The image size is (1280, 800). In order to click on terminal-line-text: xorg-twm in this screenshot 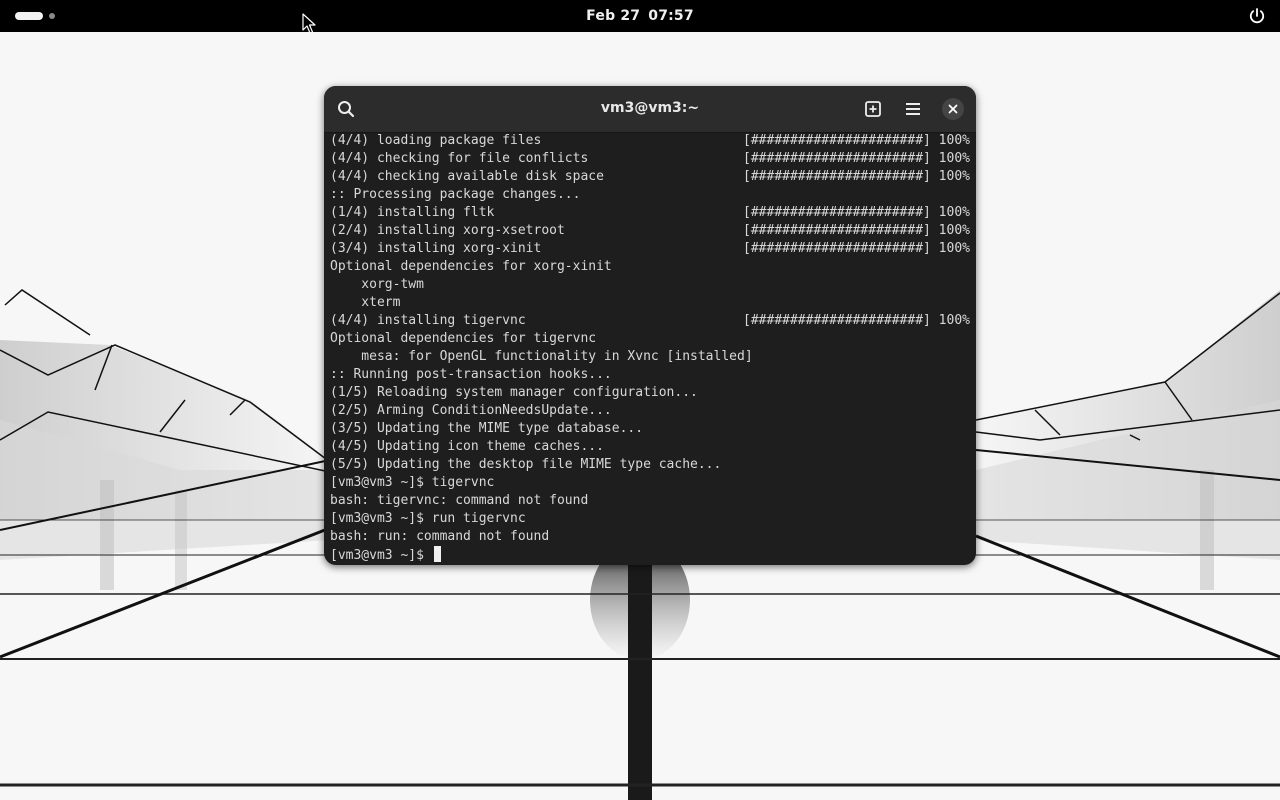, I will do `click(377, 284)`.